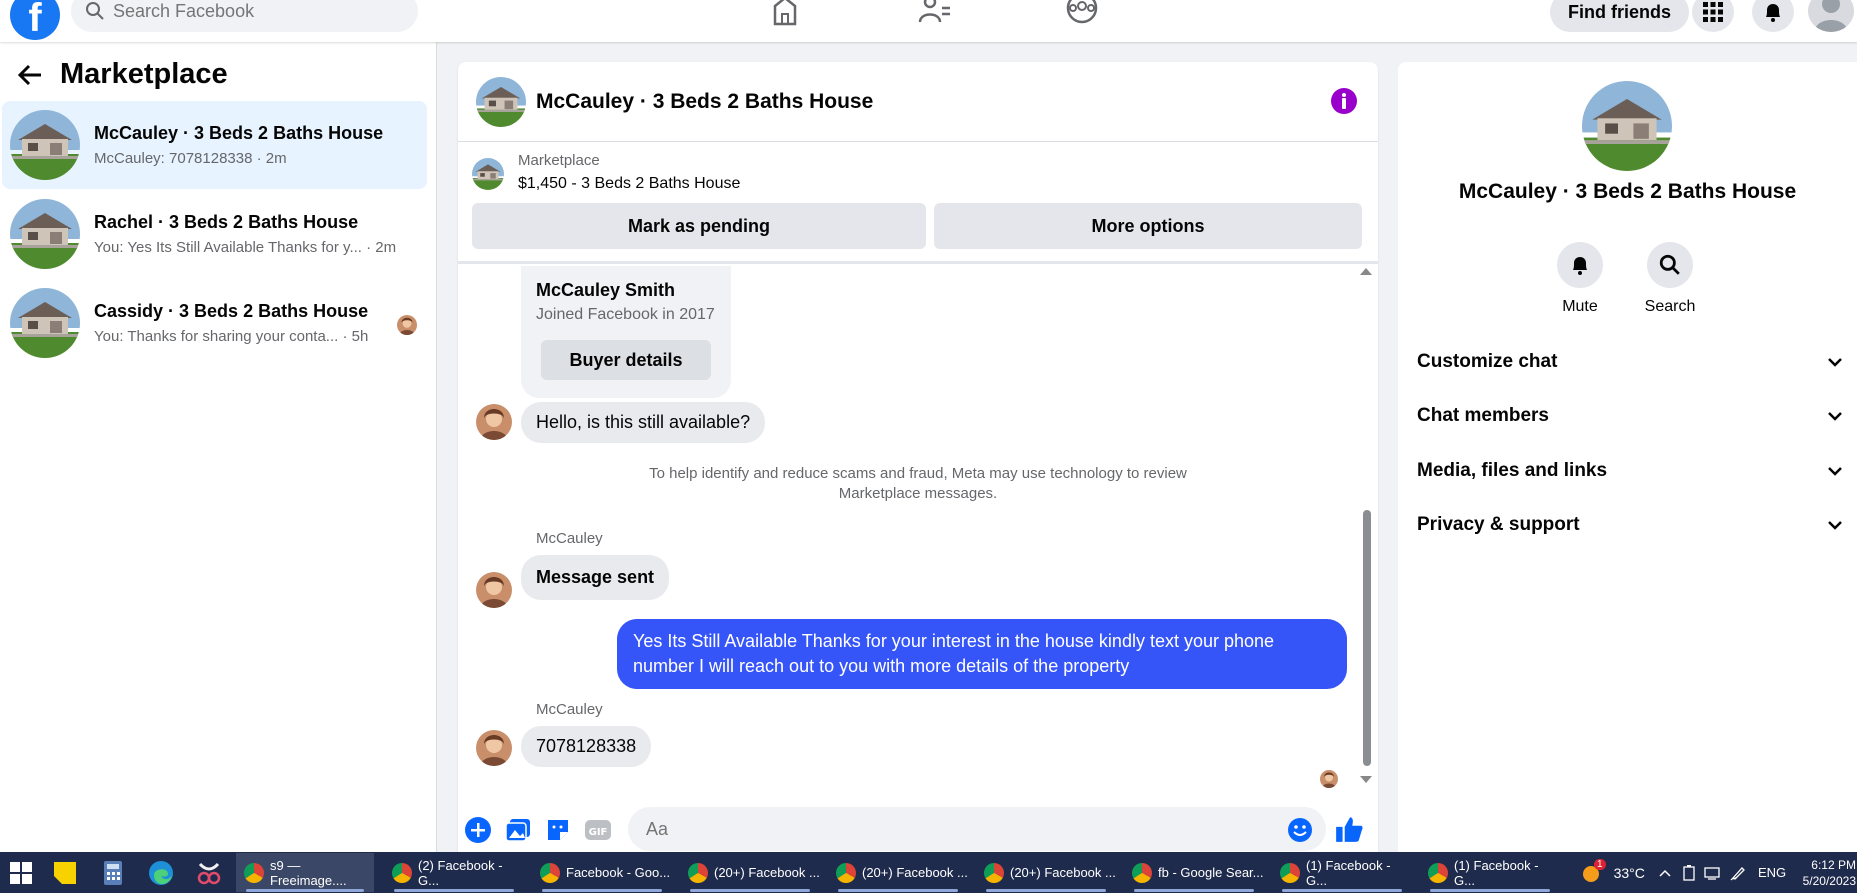 This screenshot has width=1857, height=893. What do you see at coordinates (625, 314) in the screenshot?
I see `buyer-joined: Joined Facebook in 2017` at bounding box center [625, 314].